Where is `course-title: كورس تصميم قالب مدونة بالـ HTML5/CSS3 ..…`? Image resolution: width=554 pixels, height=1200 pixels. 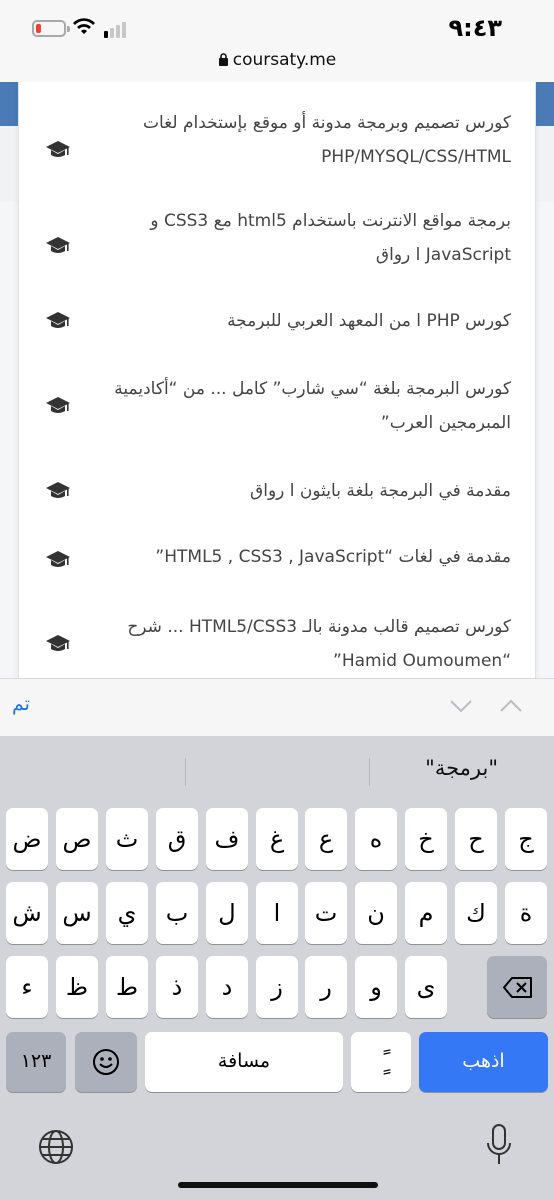
course-title: كورس تصميم قالب مدونة بالـ HTML5/CSS3 ..… is located at coordinates (319, 644).